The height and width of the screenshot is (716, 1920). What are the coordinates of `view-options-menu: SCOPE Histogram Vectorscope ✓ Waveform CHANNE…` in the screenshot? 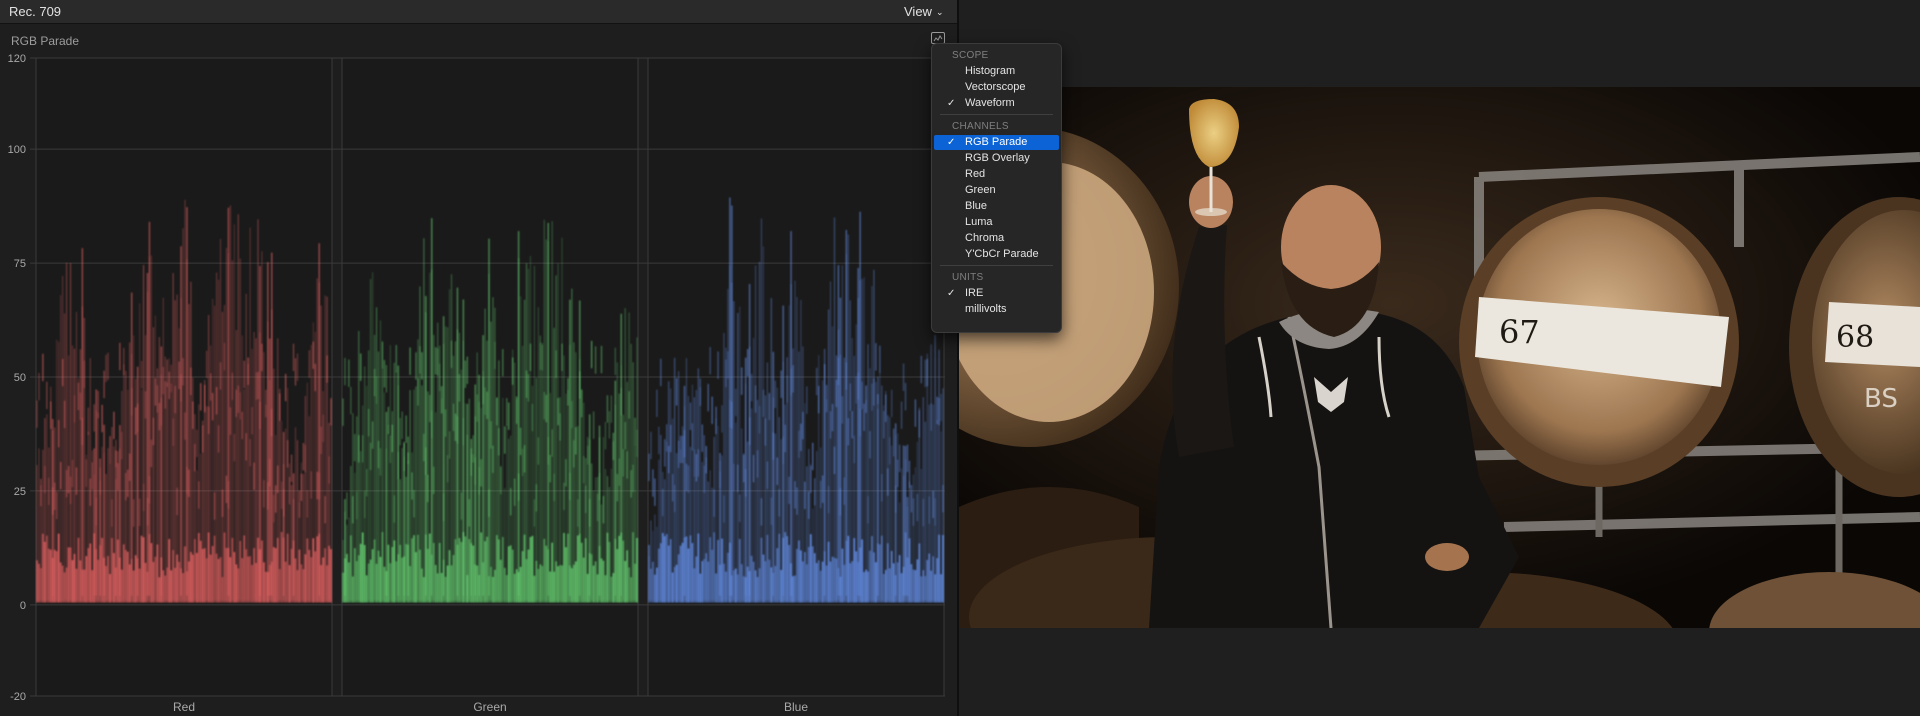 It's located at (996, 188).